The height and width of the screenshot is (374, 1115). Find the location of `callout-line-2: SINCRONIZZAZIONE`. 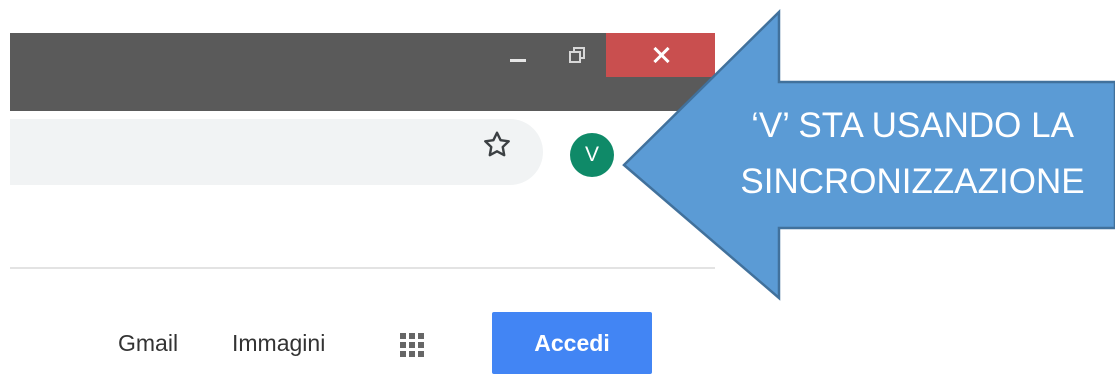

callout-line-2: SINCRONIZZAZIONE is located at coordinates (912, 181).